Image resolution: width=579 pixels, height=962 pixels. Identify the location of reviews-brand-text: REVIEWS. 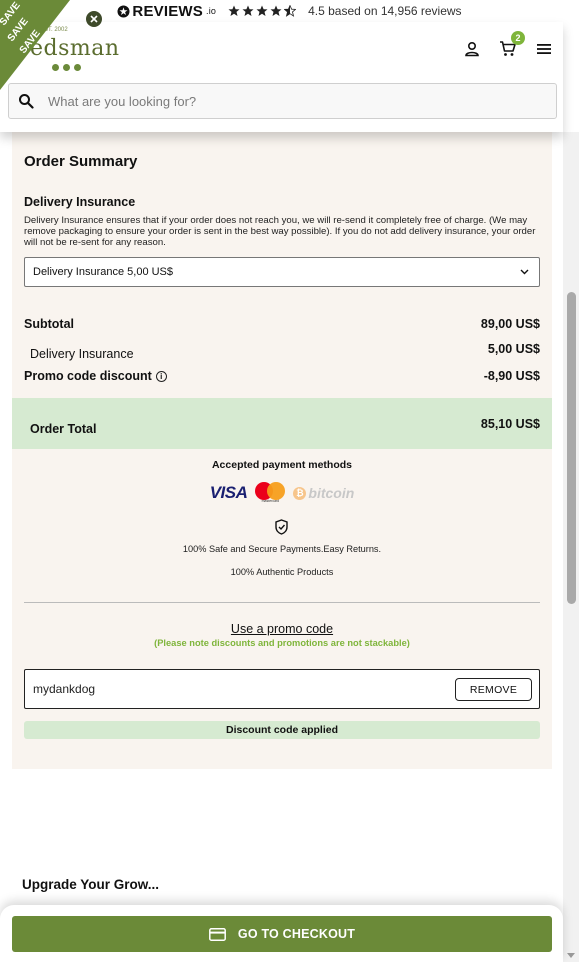
(167, 11).